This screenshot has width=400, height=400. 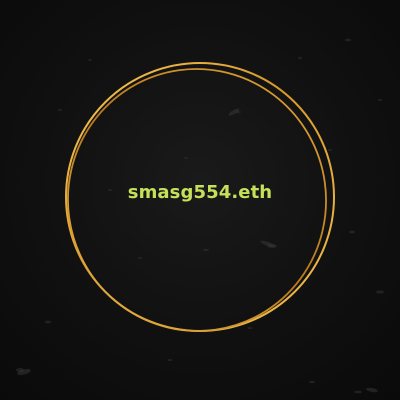 What do you see at coordinates (200, 192) in the screenshot?
I see `ens-name-label: smasg554.eth` at bounding box center [200, 192].